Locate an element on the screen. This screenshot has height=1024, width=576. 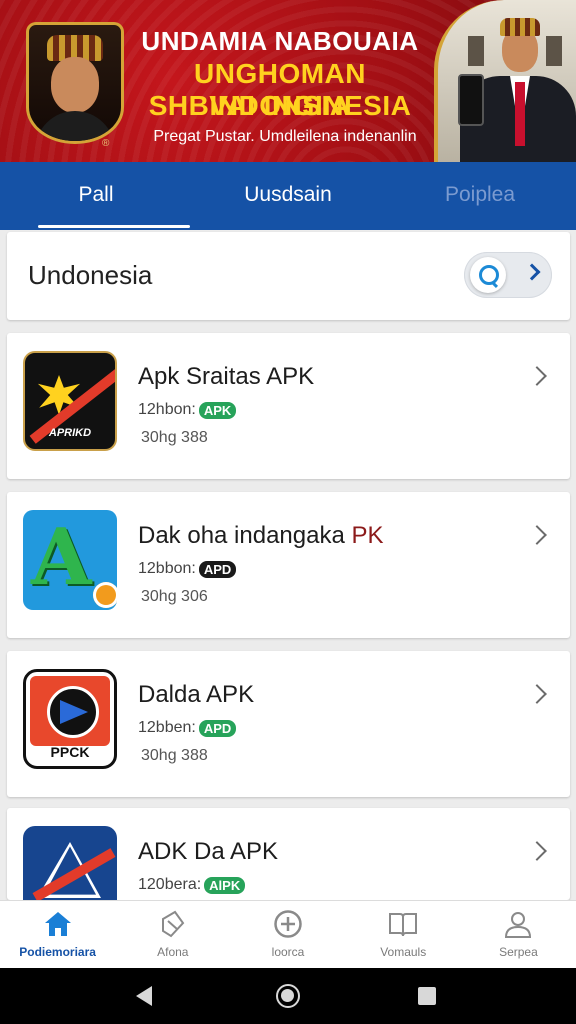
app-meta: 12hbon: APK is located at coordinates (187, 410).